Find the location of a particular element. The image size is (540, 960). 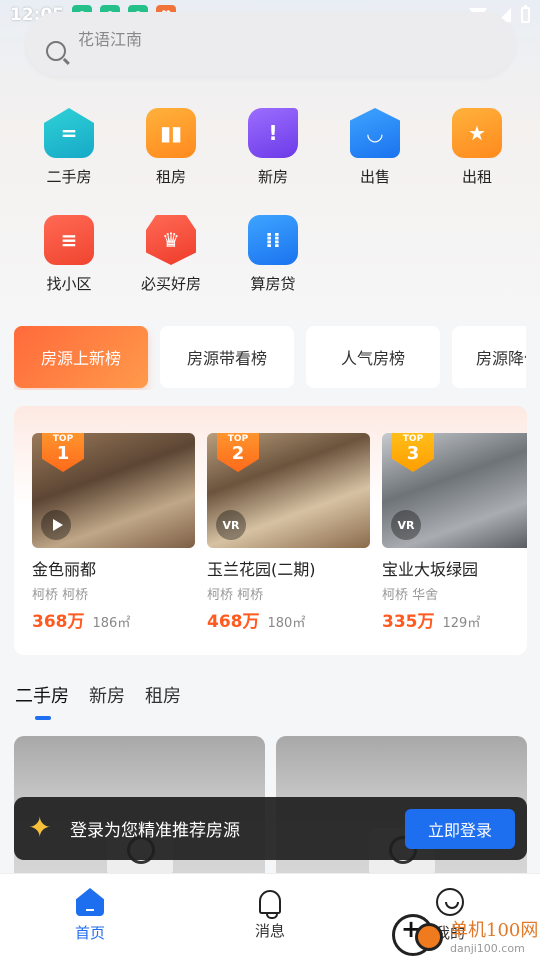

rank-badge-number: 1 is located at coordinates (63, 453).